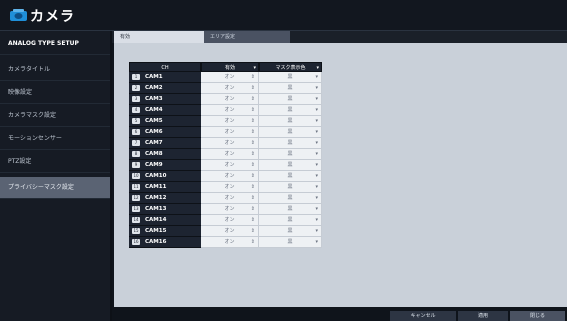  Describe the element at coordinates (165, 121) in the screenshot. I see `camera-cell: 5 CAM5` at that location.